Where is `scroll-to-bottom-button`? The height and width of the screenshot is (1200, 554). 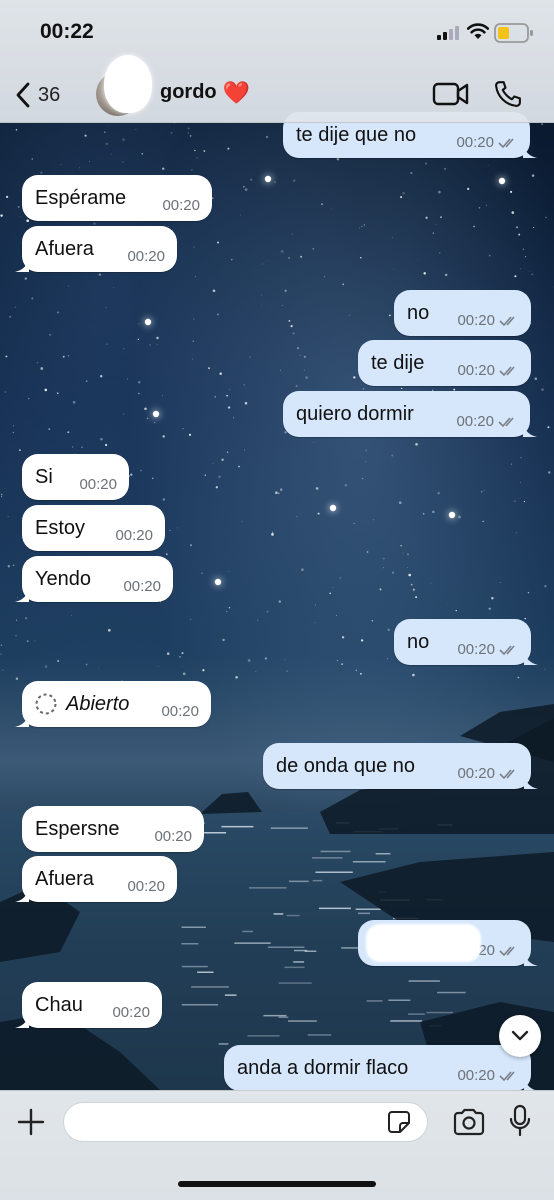 scroll-to-bottom-button is located at coordinates (520, 1036).